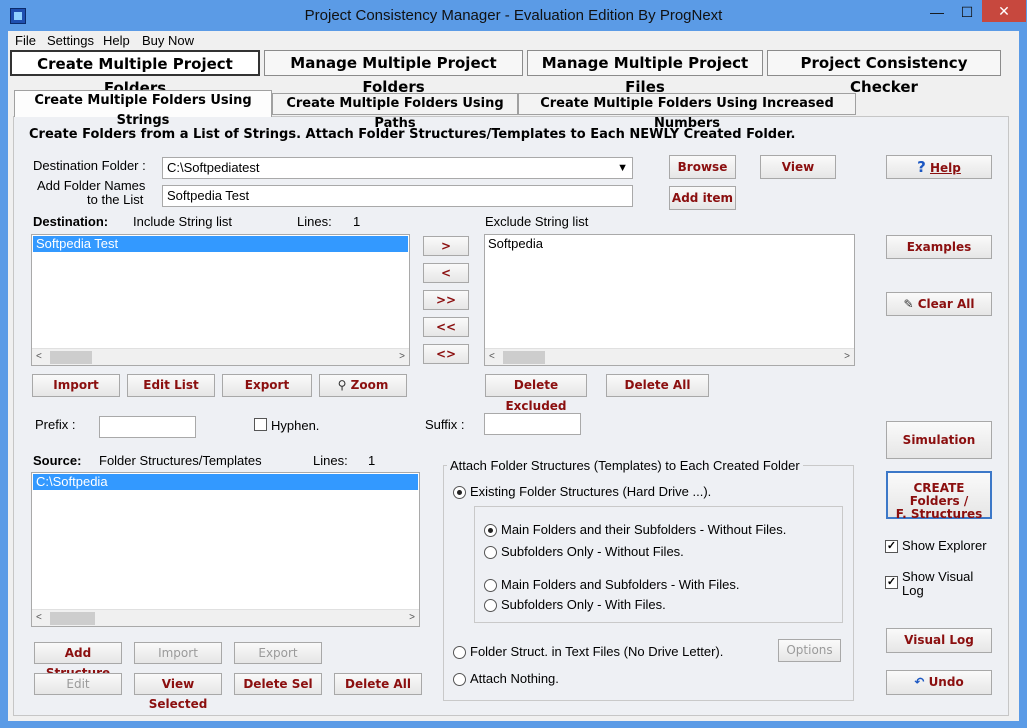 The height and width of the screenshot is (728, 1027). What do you see at coordinates (89, 165) in the screenshot?
I see `destination-folder-label: Destination Folder :` at bounding box center [89, 165].